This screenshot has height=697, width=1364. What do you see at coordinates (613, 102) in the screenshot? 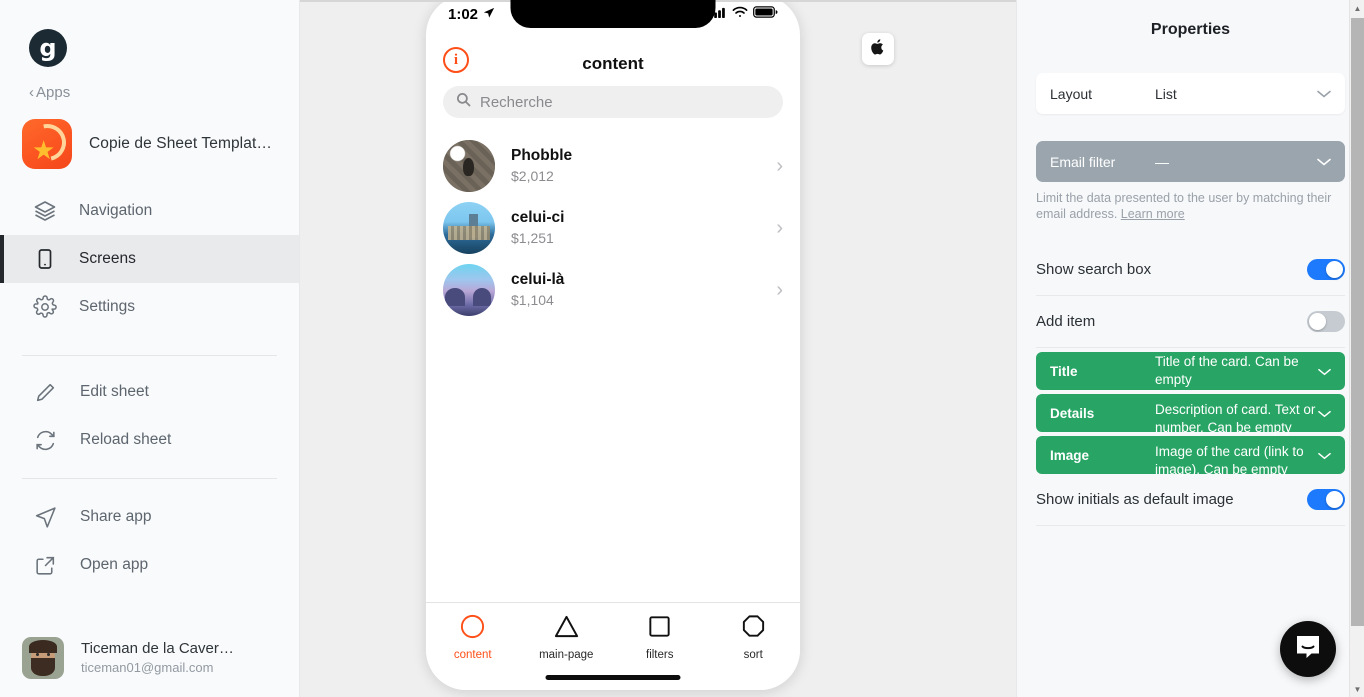
I see `search-input: Recherche` at bounding box center [613, 102].